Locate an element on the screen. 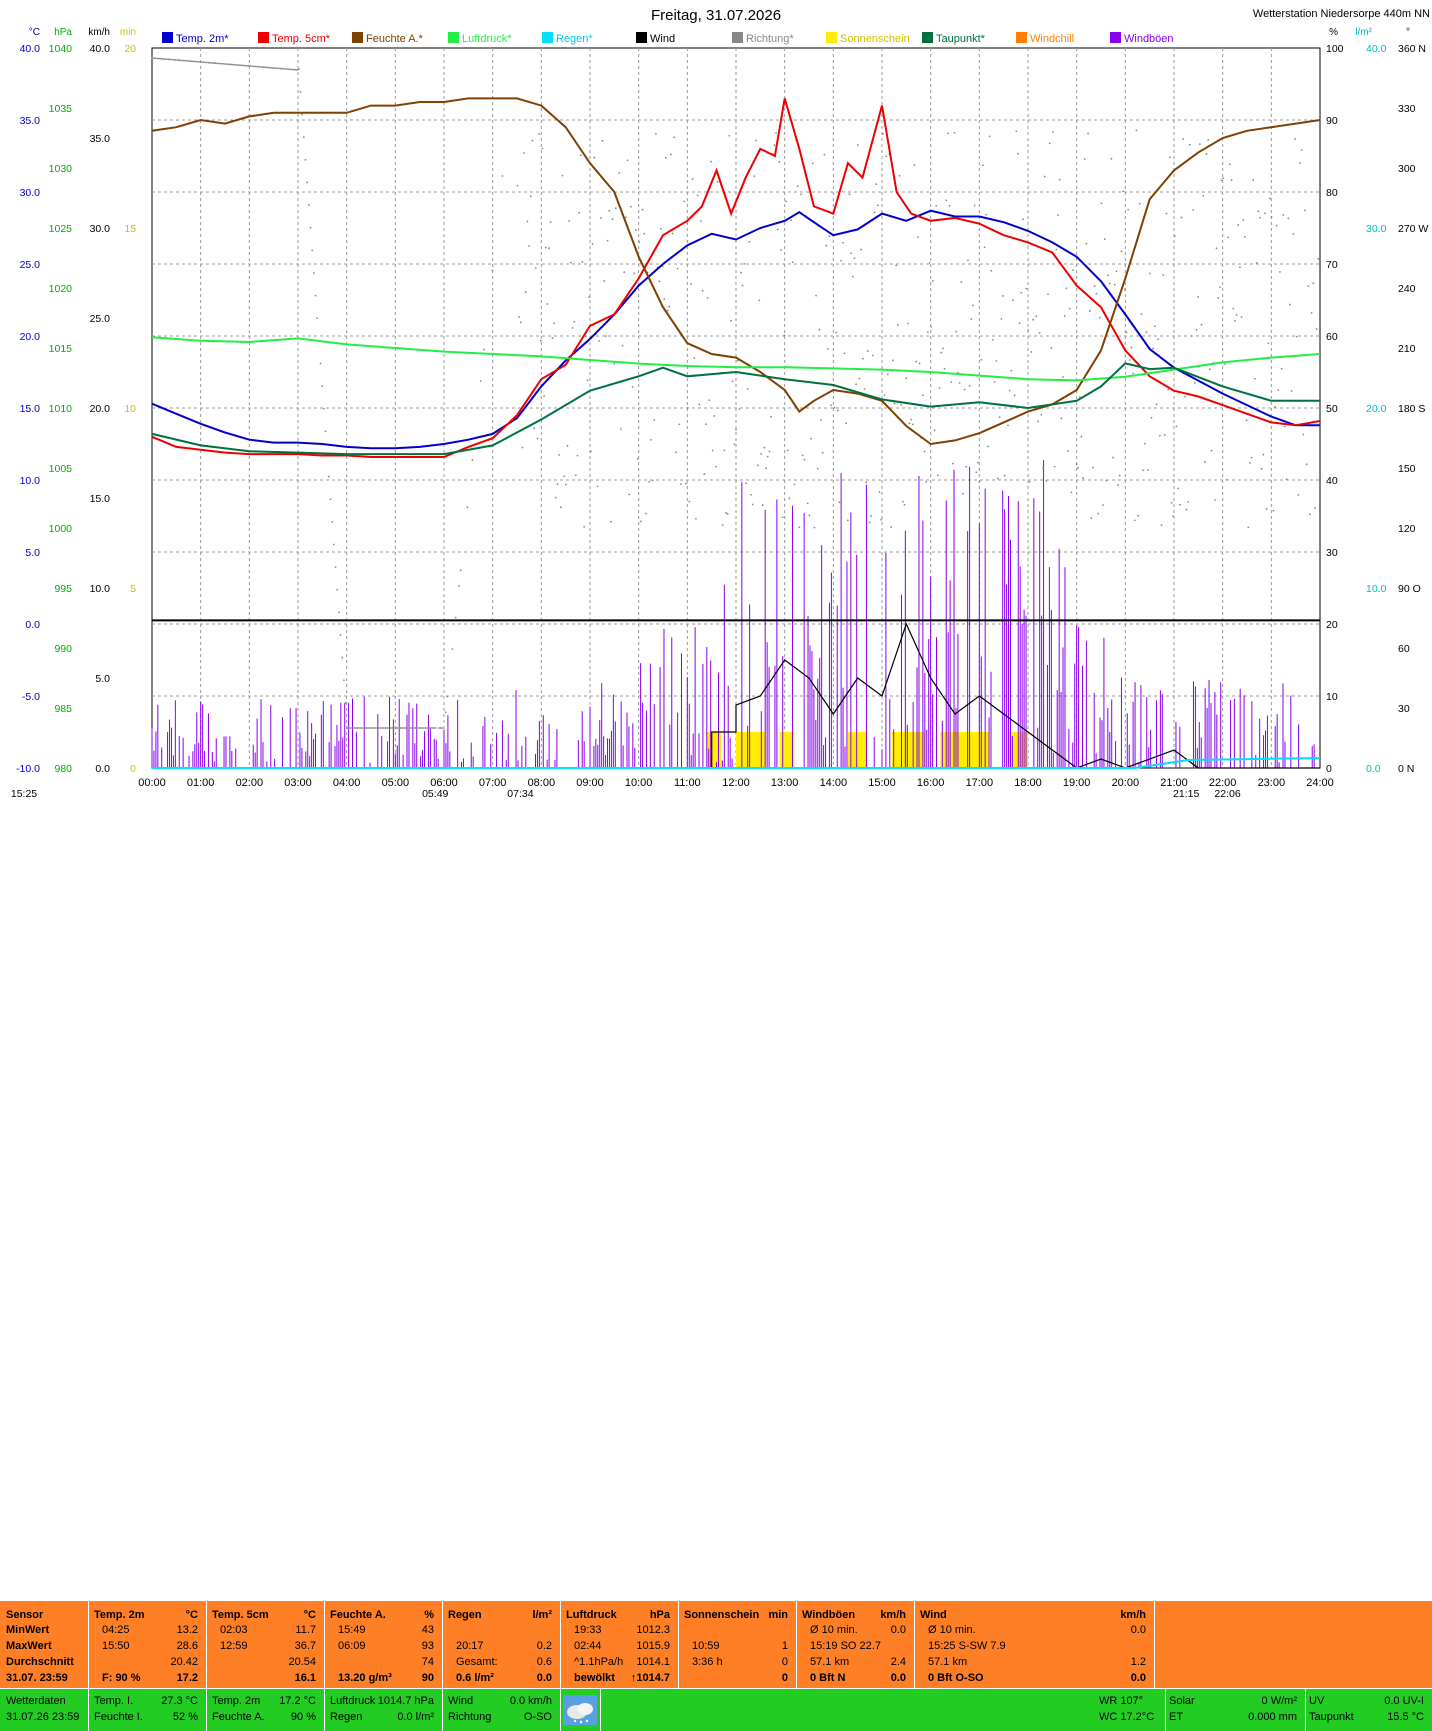  weather-icon-cell is located at coordinates (580, 1710).